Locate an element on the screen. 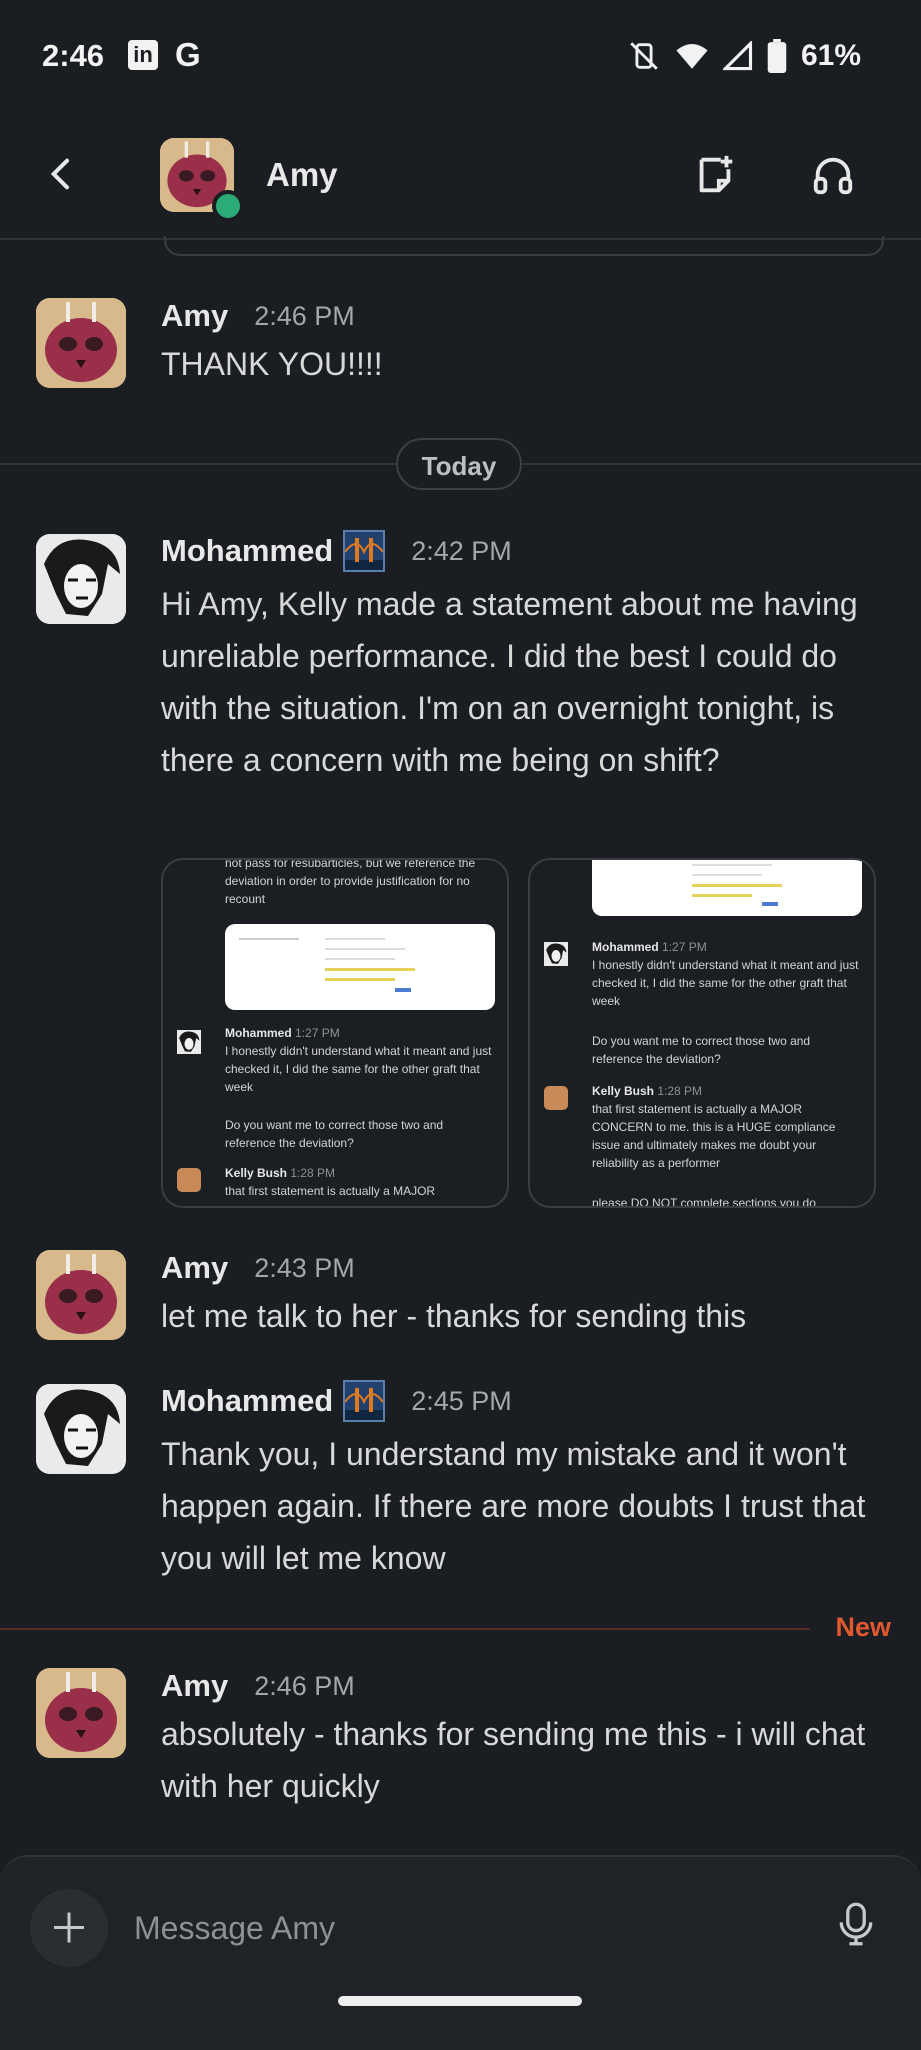  message-text: THANK YOU!!!! is located at coordinates (272, 364).